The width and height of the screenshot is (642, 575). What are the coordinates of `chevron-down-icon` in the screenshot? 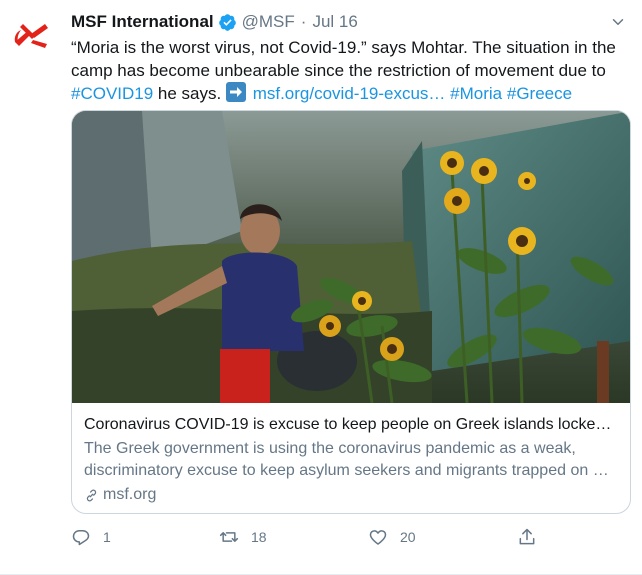 It's located at (618, 22).